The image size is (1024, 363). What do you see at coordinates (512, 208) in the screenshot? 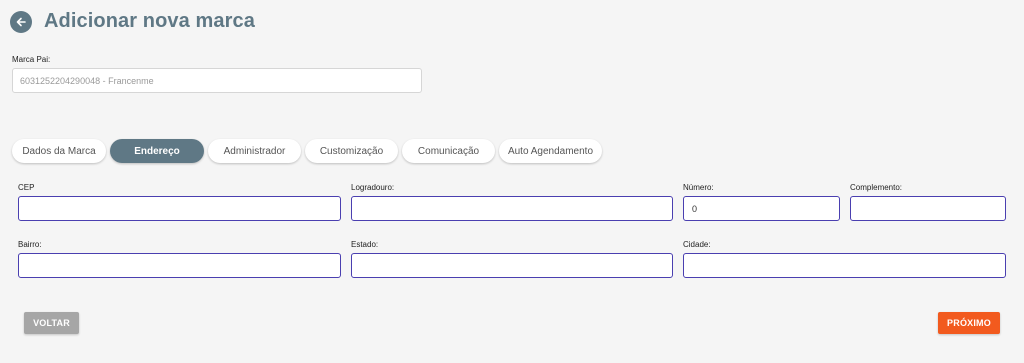
I see `logradouro-field` at bounding box center [512, 208].